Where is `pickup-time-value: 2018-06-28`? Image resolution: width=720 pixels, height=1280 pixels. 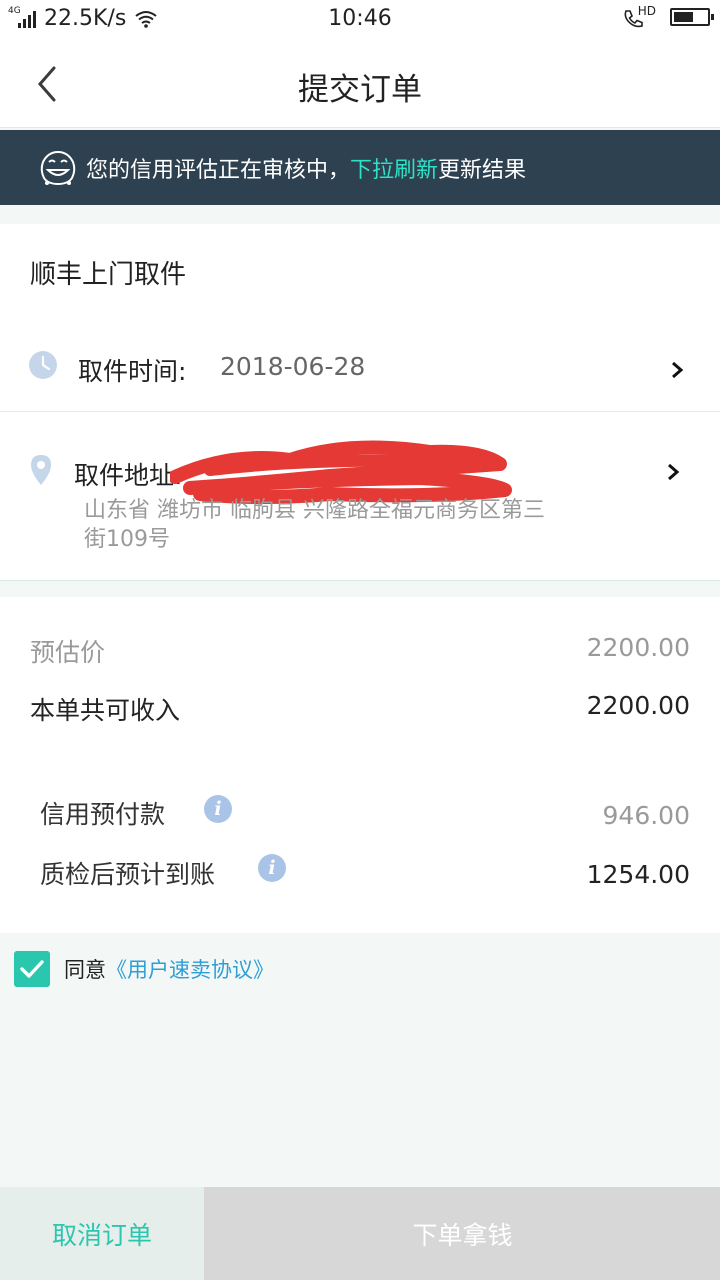
pickup-time-value: 2018-06-28 is located at coordinates (293, 366).